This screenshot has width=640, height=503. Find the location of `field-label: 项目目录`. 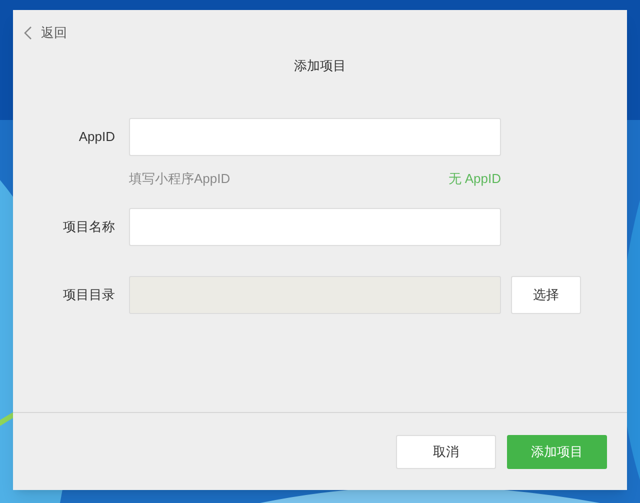

field-label: 项目目录 is located at coordinates (89, 295).